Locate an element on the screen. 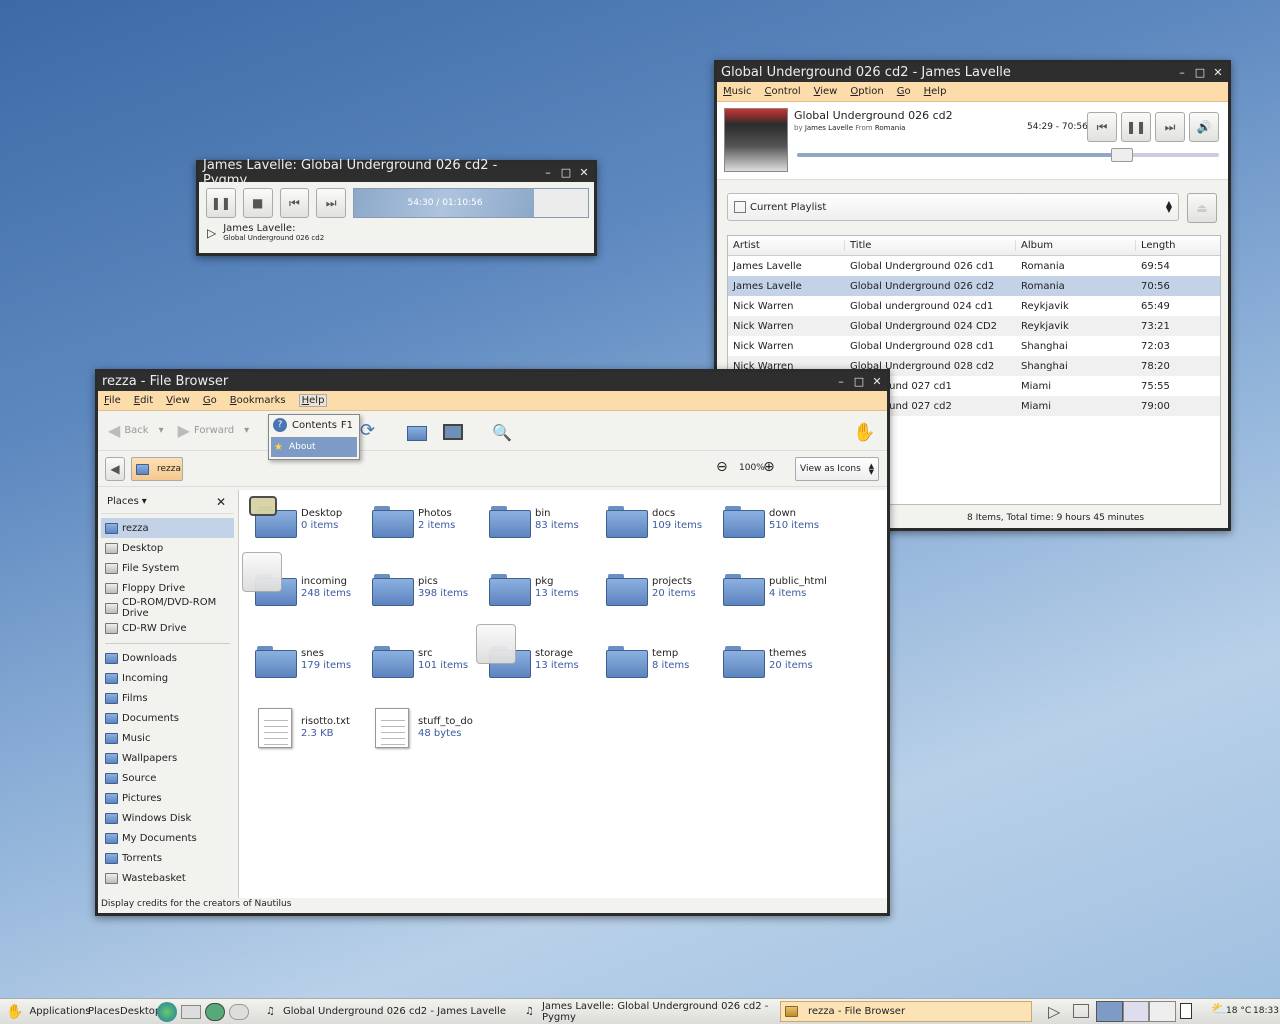  close-sidebar-icon: ✕ is located at coordinates (221, 502).